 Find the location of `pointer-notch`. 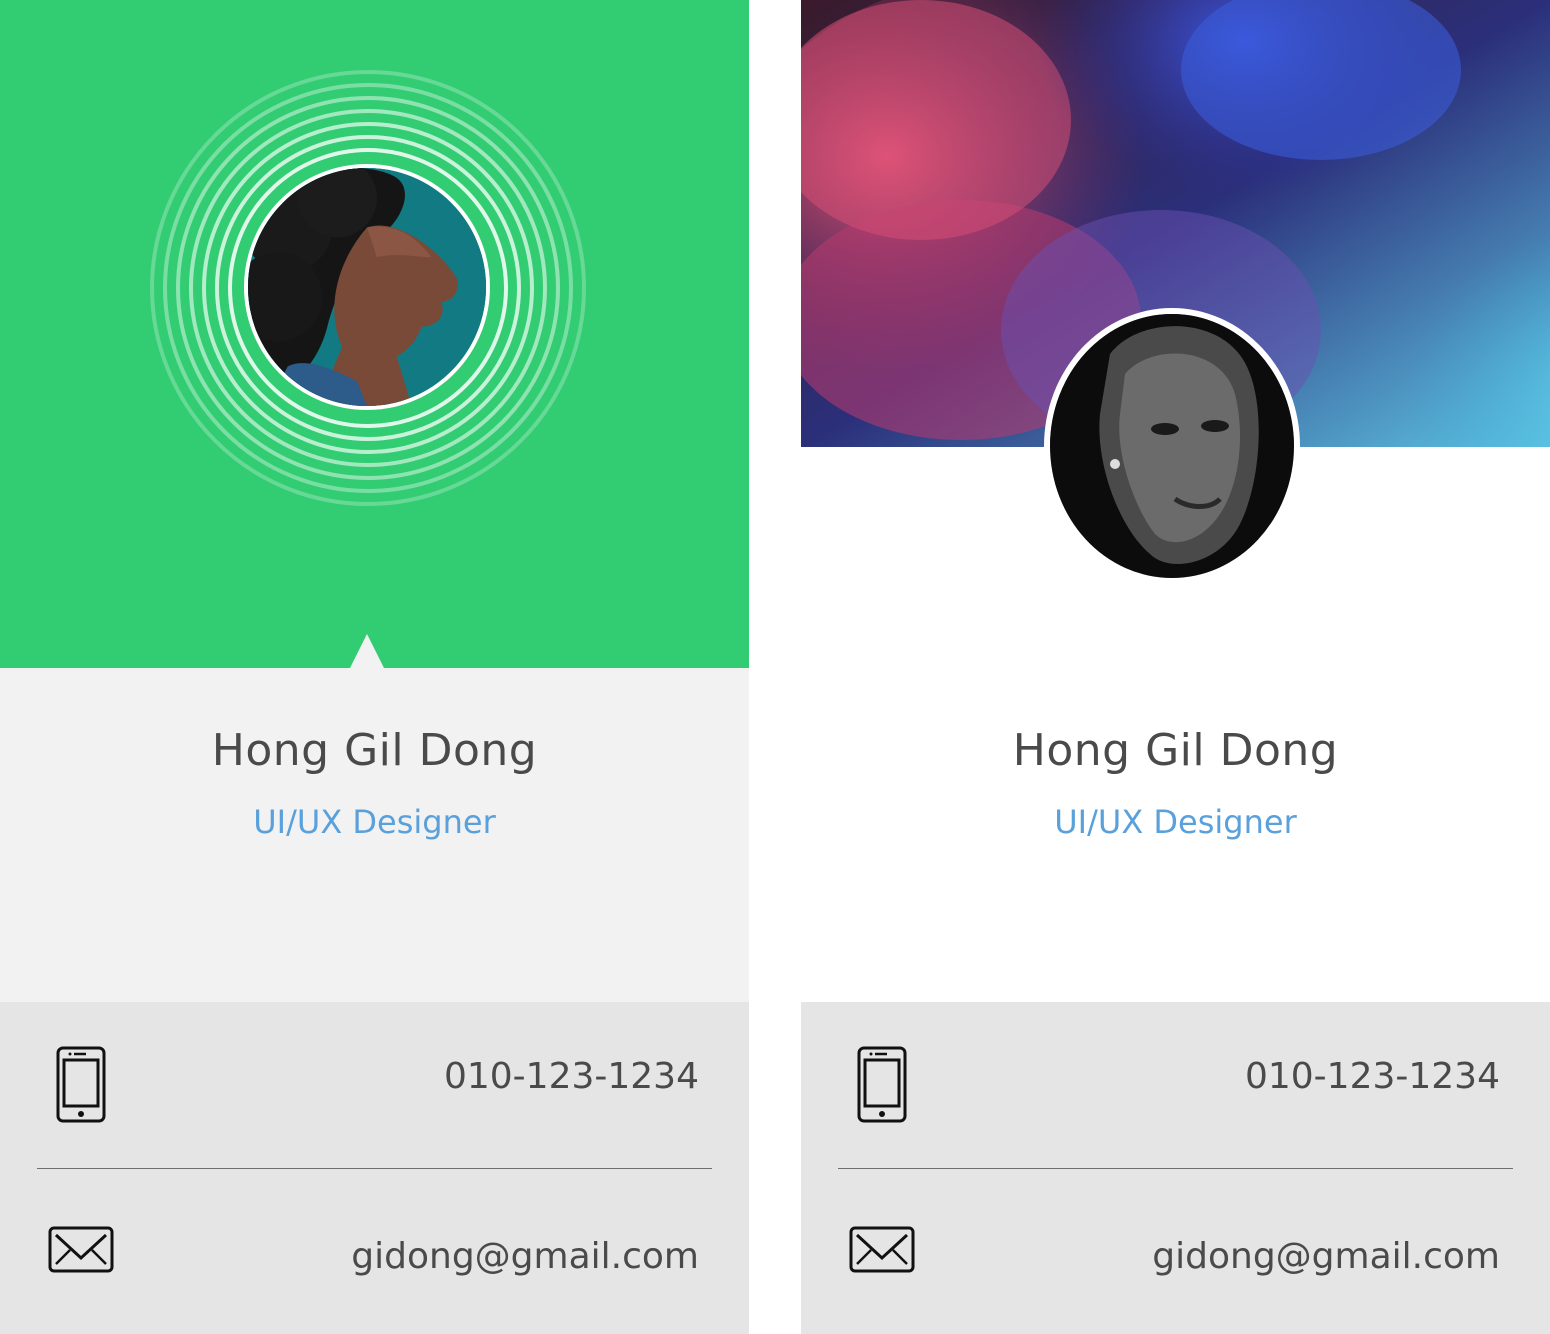

pointer-notch is located at coordinates (367, 651).